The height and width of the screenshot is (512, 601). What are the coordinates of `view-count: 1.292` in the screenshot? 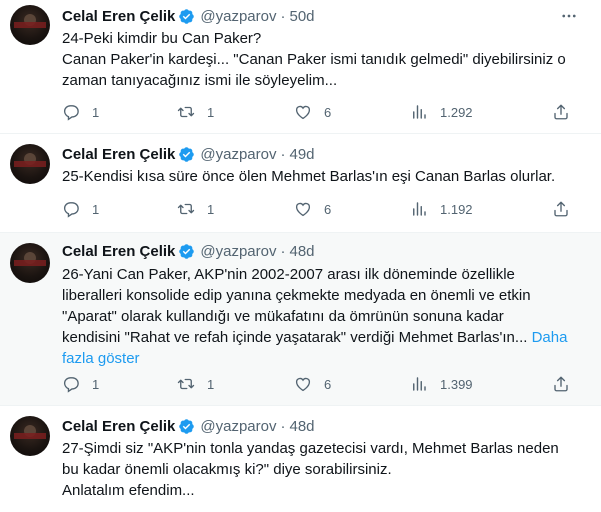 It's located at (456, 112).